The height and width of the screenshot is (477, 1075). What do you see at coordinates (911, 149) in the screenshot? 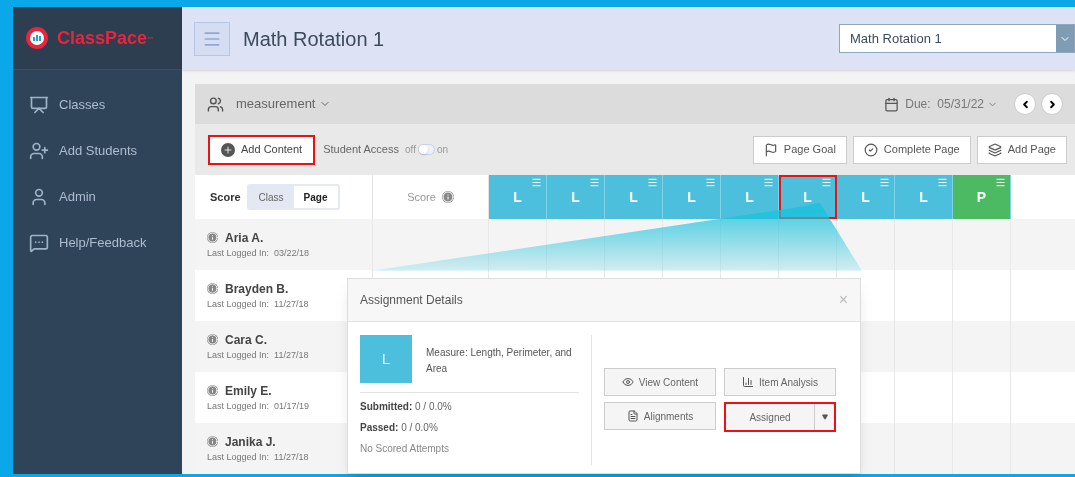
I see `toolbar-button: Complete Page` at bounding box center [911, 149].